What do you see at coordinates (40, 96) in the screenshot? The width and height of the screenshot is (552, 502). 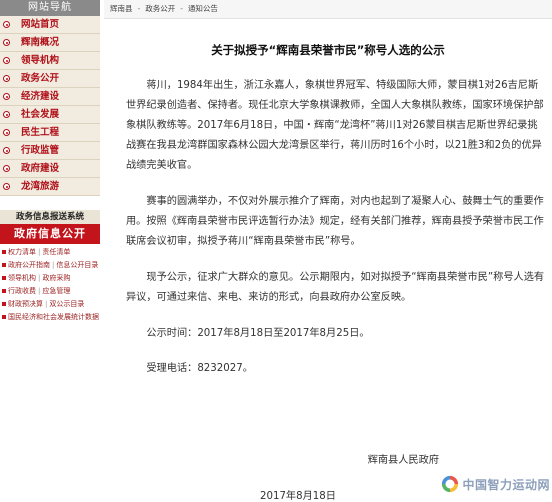 I see `sidebar-item-label: 经济建设` at bounding box center [40, 96].